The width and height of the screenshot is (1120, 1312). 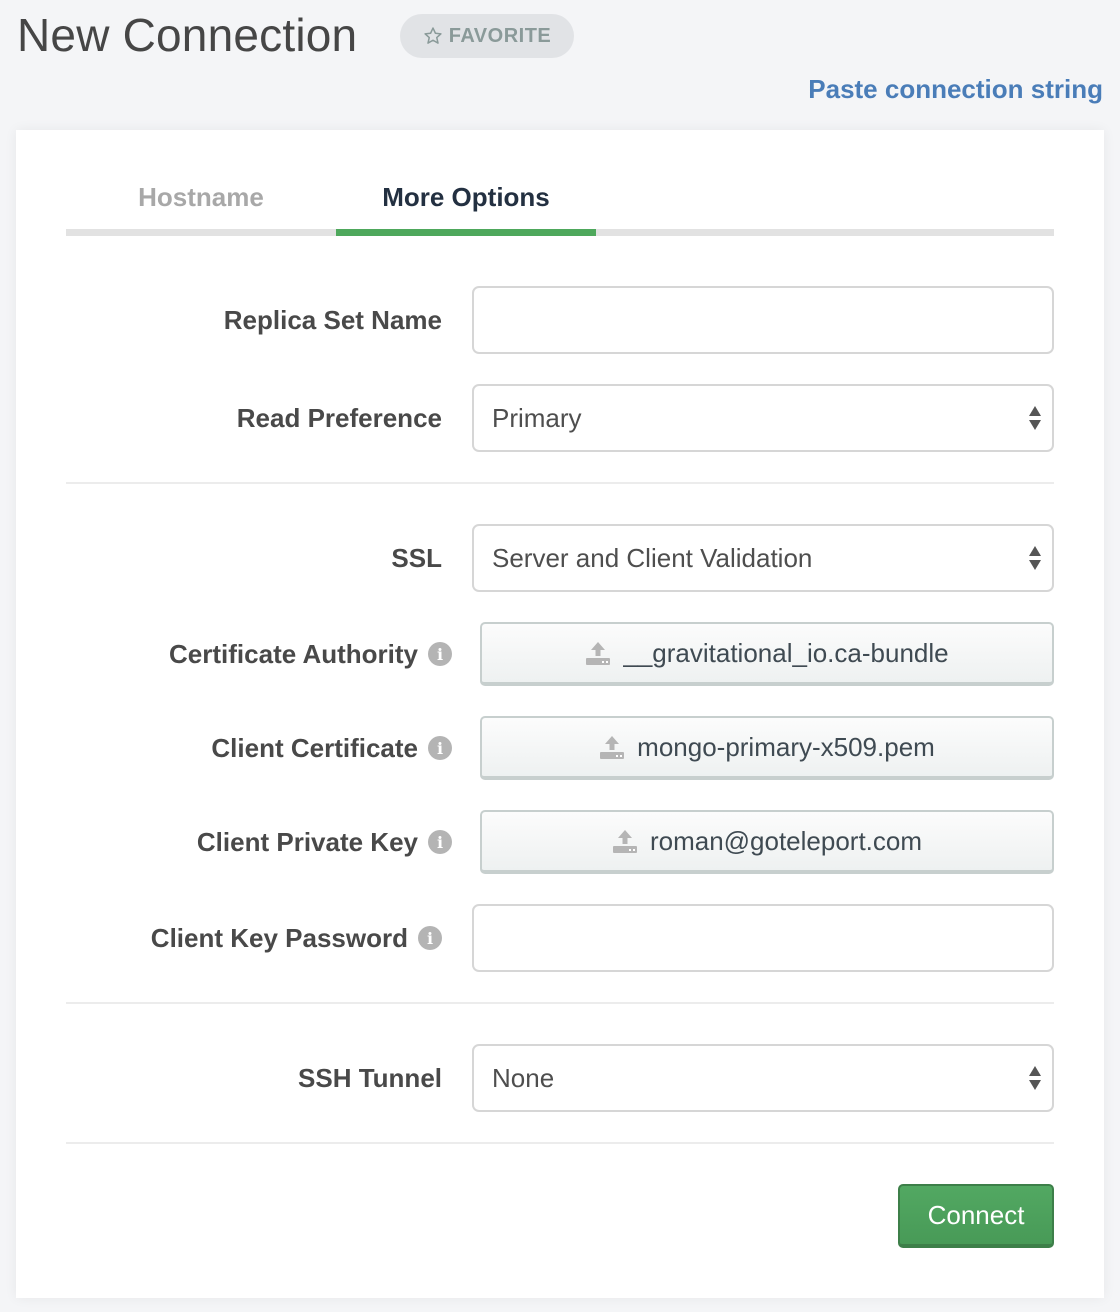 What do you see at coordinates (296, 938) in the screenshot?
I see `client-key-password-label: Client Key Password i` at bounding box center [296, 938].